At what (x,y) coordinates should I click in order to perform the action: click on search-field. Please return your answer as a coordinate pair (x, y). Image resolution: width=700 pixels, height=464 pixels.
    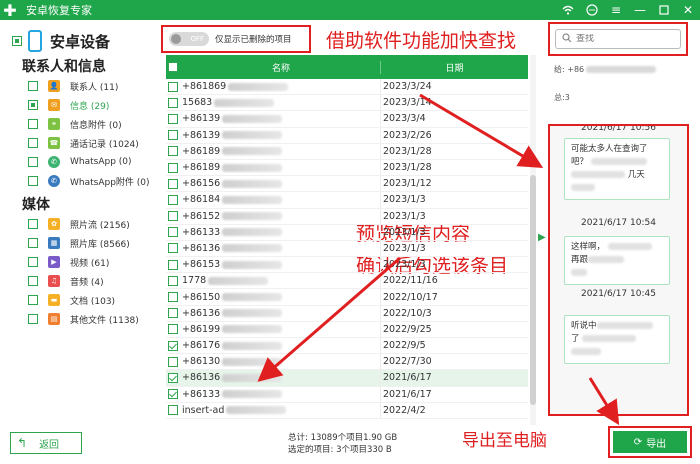
    Looking at the image, I should click on (618, 39).